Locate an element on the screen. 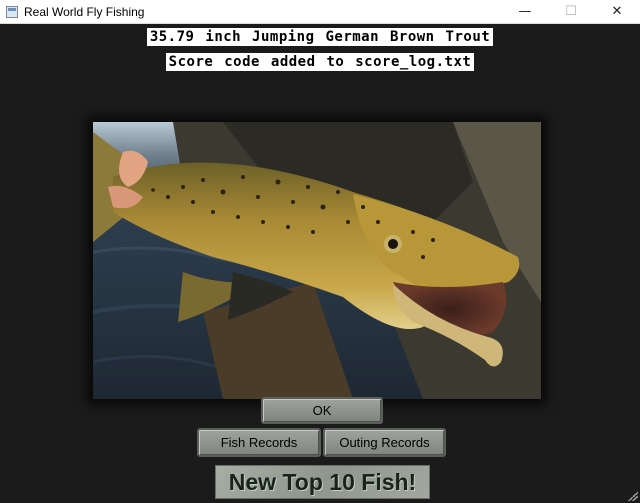 This screenshot has height=503, width=640. log-message: Score code added to score_log.txt is located at coordinates (320, 61).